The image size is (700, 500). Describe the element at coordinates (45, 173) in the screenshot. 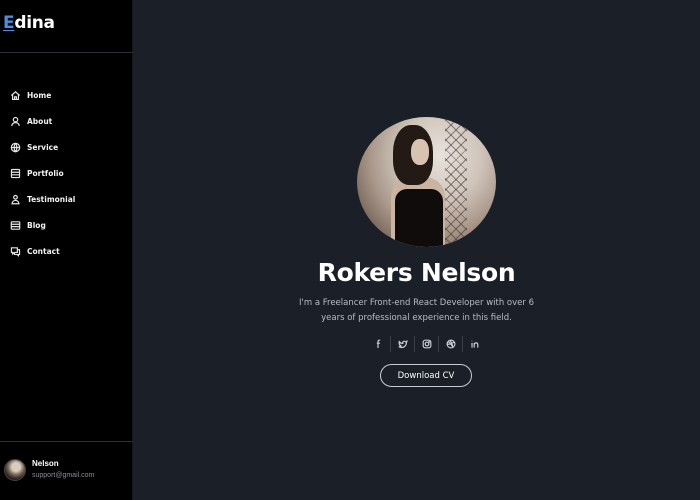

I see `sidebar-item-label: Portfolio` at that location.